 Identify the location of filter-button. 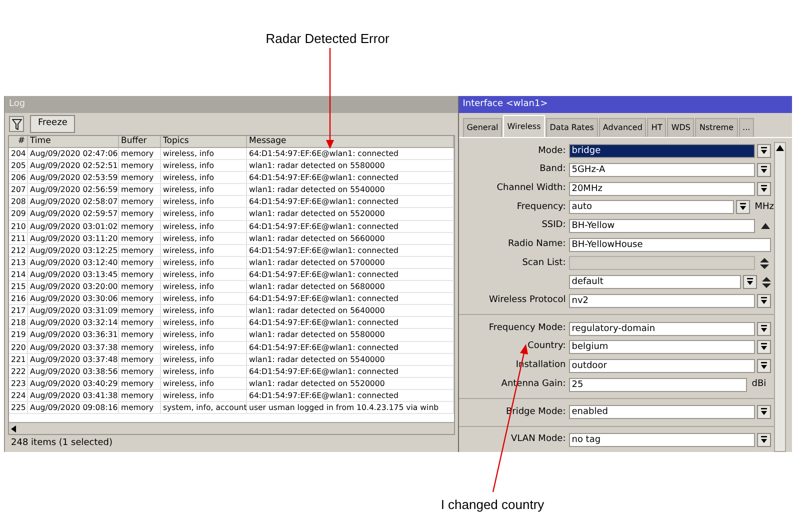
(16, 124).